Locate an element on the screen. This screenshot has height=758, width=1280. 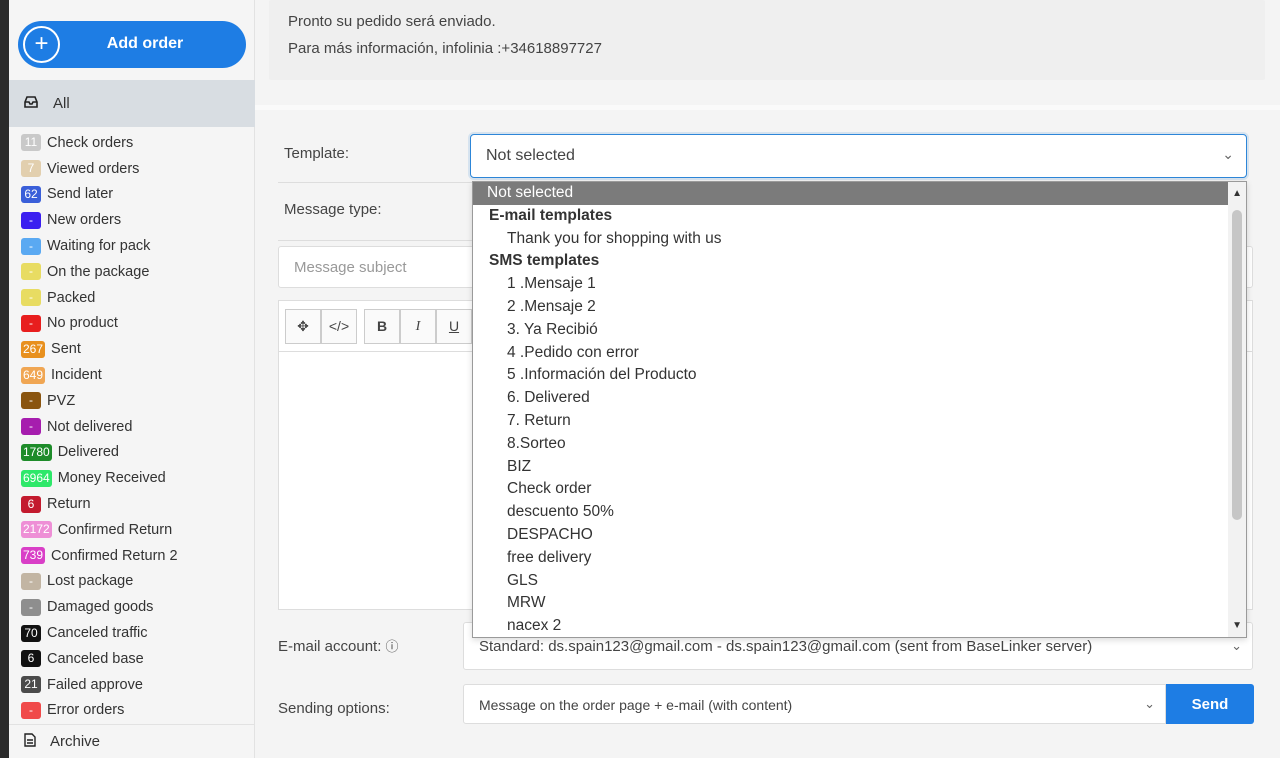
status-item: - New orders is located at coordinates (138, 220).